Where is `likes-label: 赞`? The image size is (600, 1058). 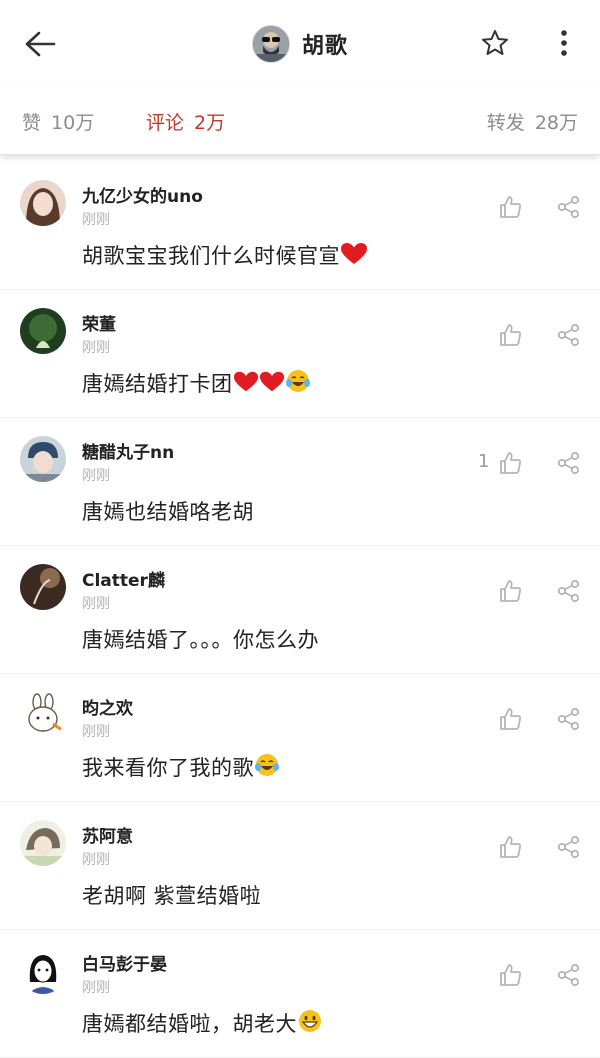
likes-label: 赞 is located at coordinates (32, 123).